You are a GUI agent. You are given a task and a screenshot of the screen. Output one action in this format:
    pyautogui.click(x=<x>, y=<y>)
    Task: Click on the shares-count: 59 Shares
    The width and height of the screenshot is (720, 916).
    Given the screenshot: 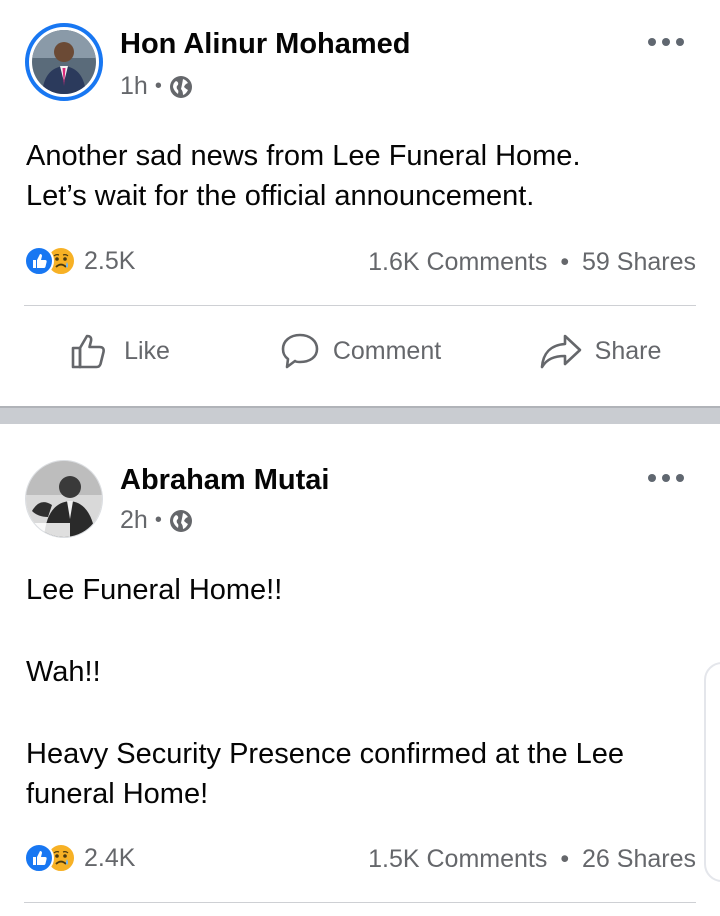 What is the action you would take?
    pyautogui.click(x=639, y=262)
    